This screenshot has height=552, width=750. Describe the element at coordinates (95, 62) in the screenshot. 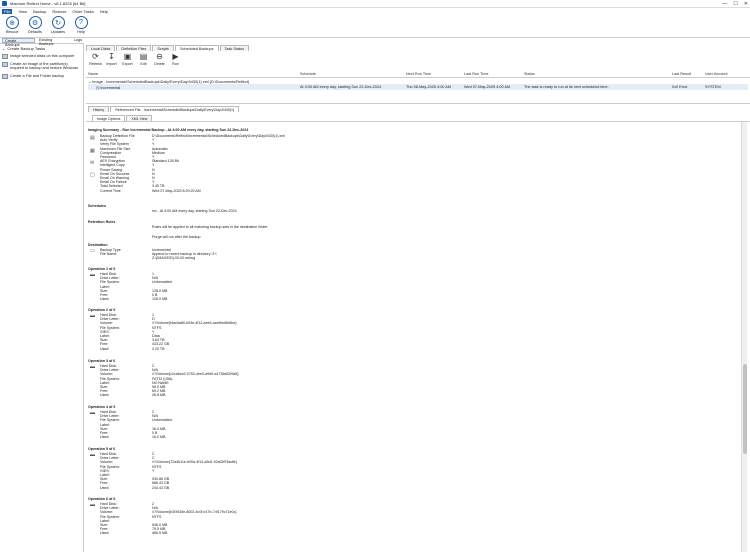

I see `refresh-button: ⟳ Refresh` at that location.